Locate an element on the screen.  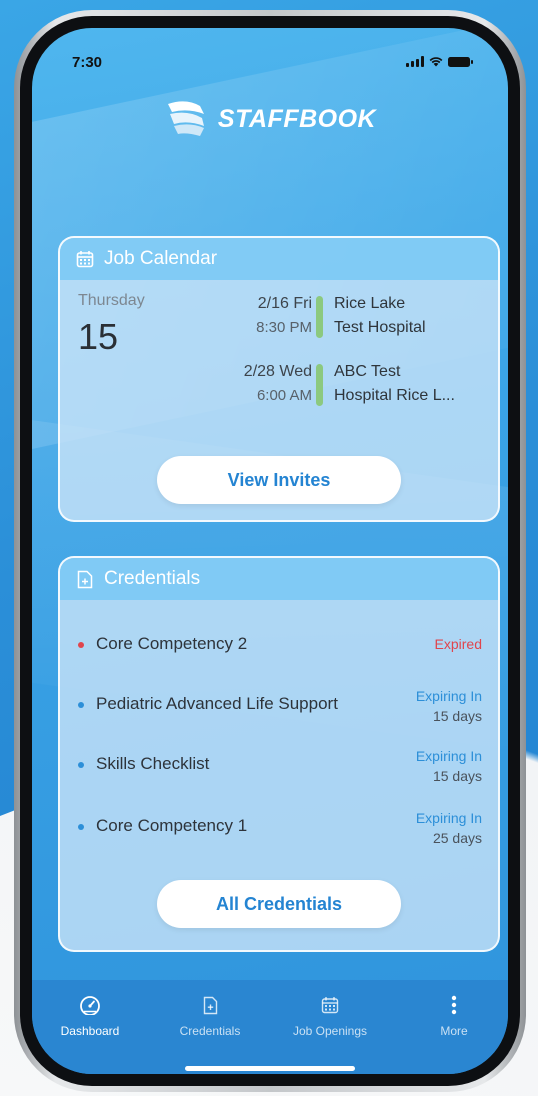
tab-job-openings: Job Openings is located at coordinates (330, 1016).